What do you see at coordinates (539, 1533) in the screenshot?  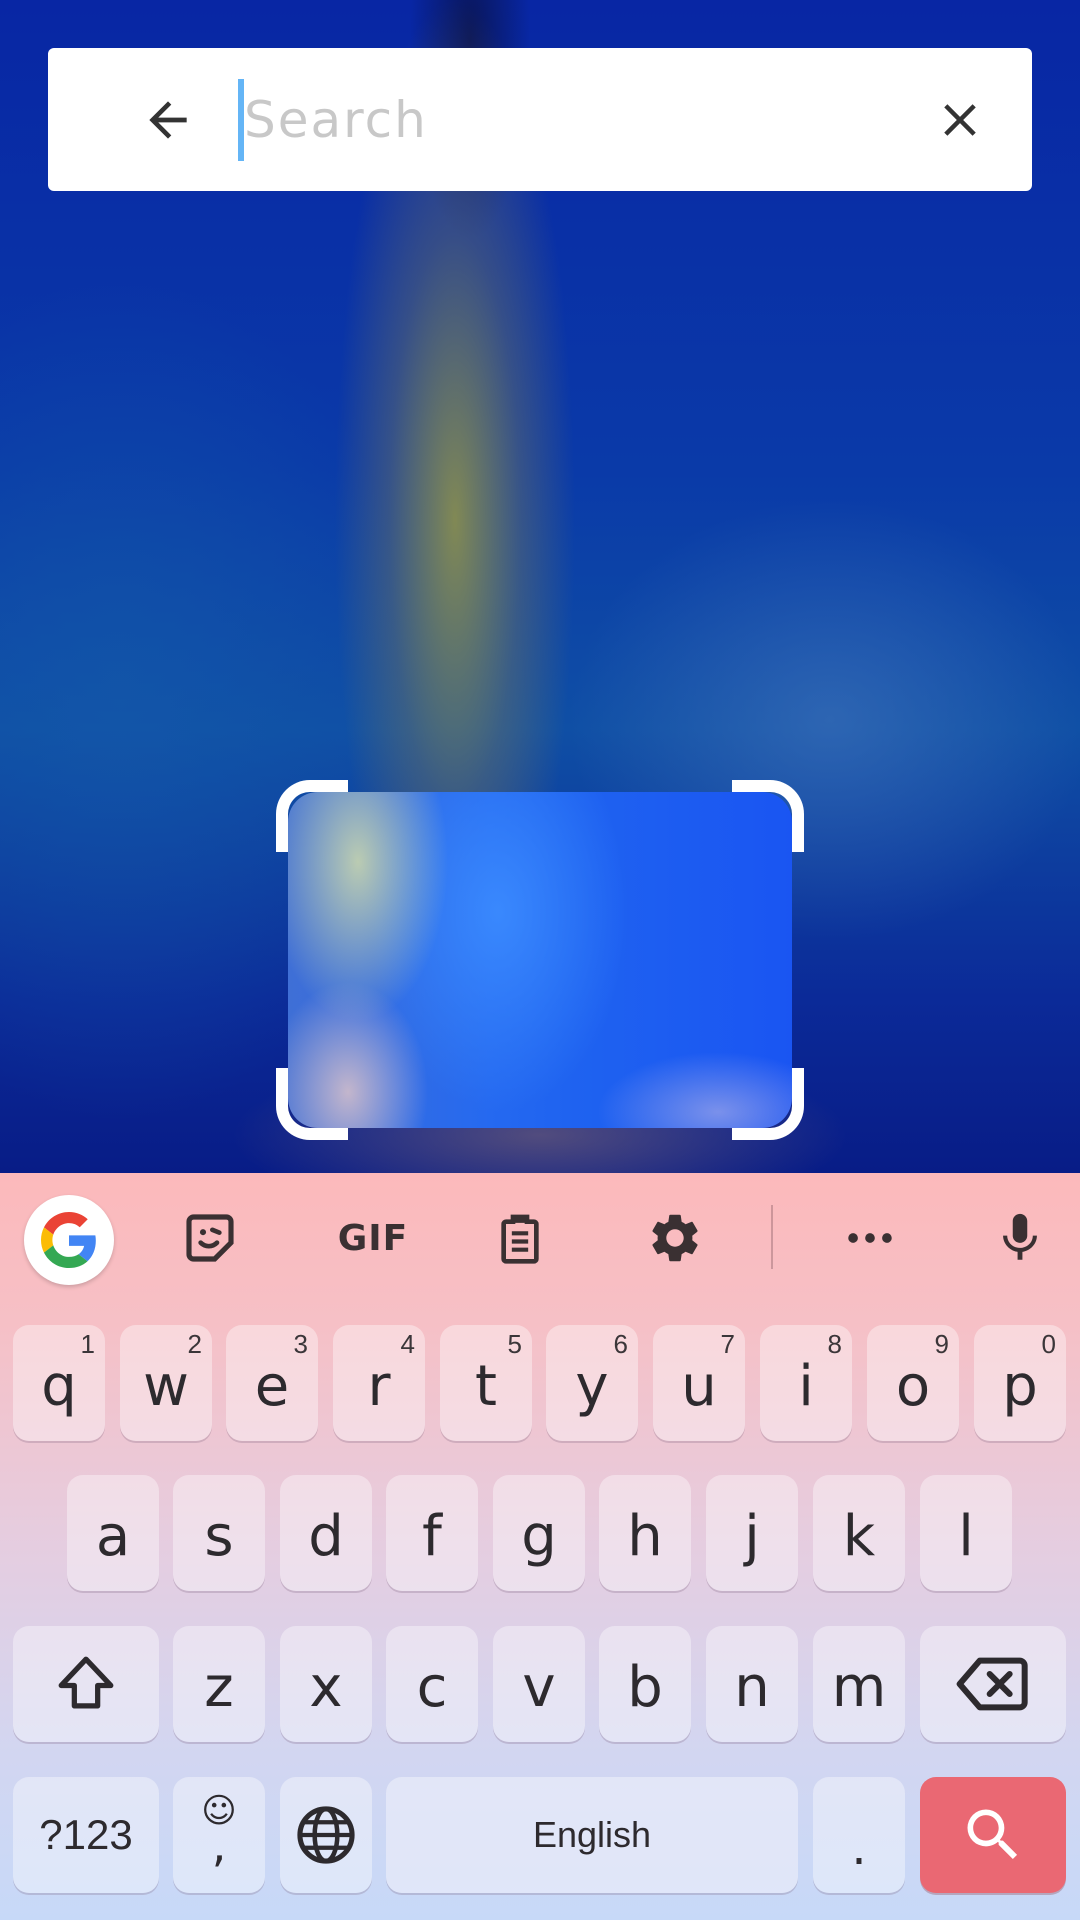 I see `key-g: g` at bounding box center [539, 1533].